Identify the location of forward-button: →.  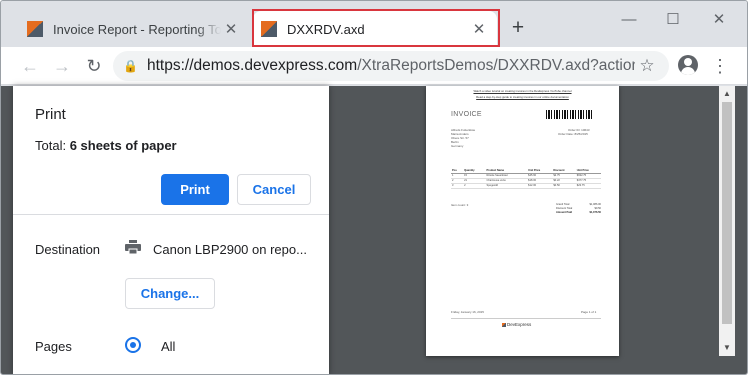
(62, 66).